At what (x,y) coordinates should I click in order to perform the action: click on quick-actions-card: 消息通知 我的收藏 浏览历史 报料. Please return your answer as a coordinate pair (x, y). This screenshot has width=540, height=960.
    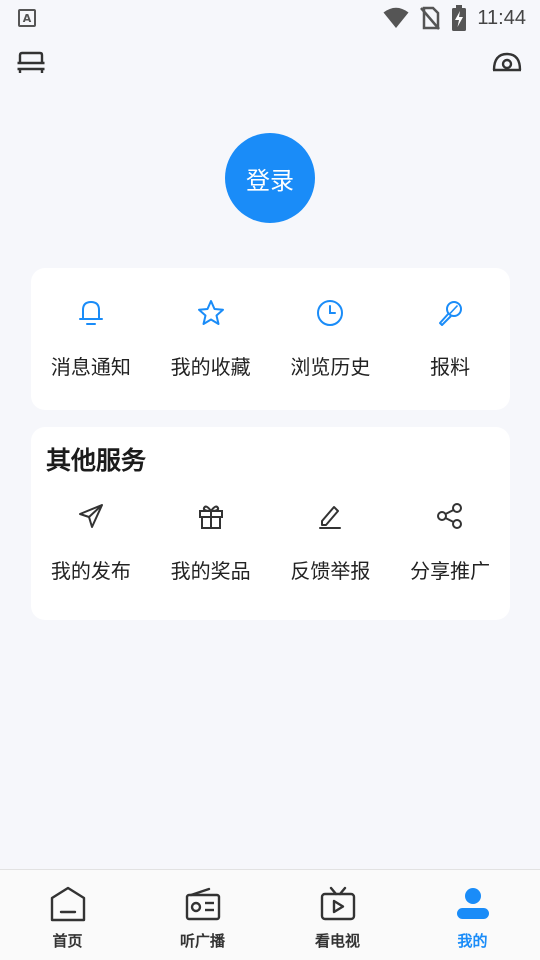
    Looking at the image, I should click on (270, 339).